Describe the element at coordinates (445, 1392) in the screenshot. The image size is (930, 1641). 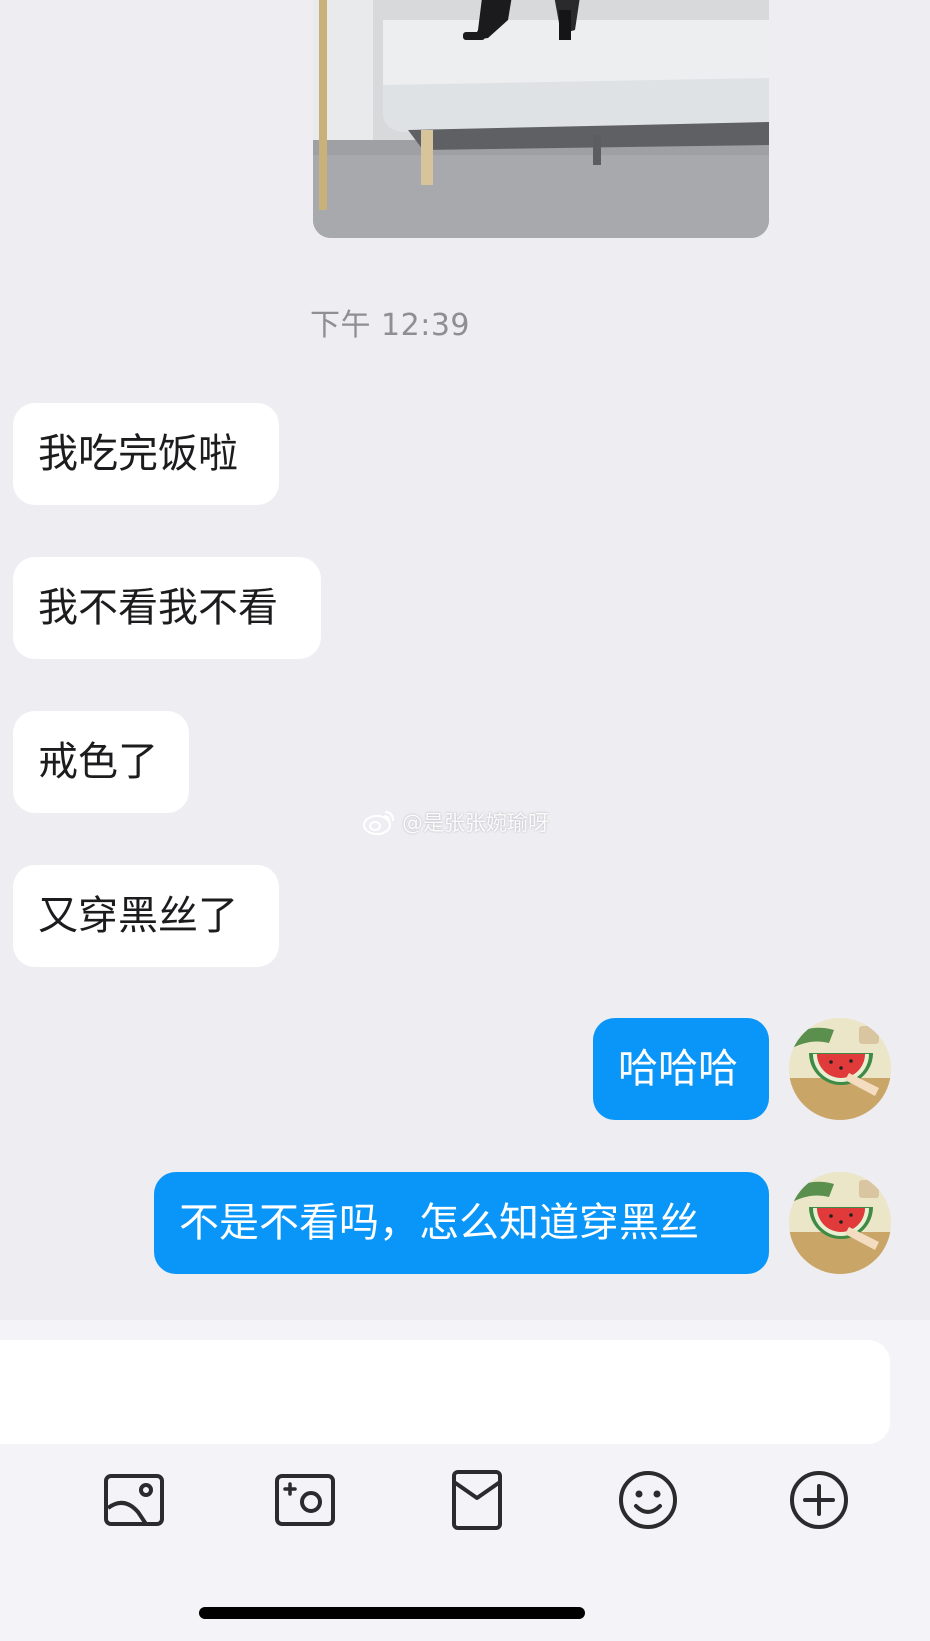
I see `message-input` at that location.